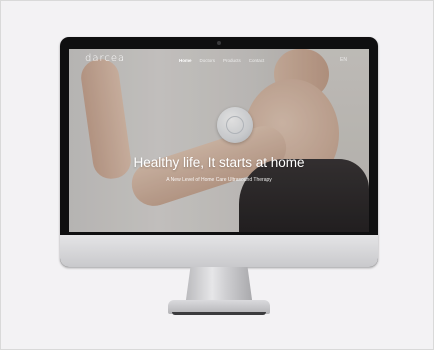 This screenshot has width=434, height=350. What do you see at coordinates (232, 60) in the screenshot?
I see `nav-item-products: Products` at bounding box center [232, 60].